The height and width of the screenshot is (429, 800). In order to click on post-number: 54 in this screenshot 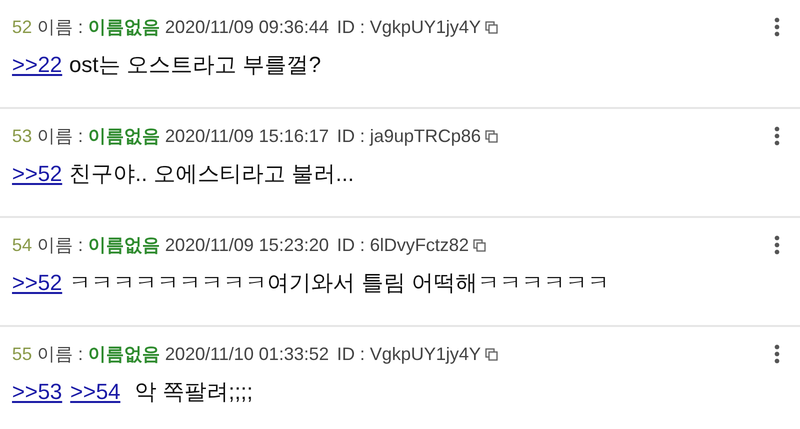, I will do `click(22, 245)`.